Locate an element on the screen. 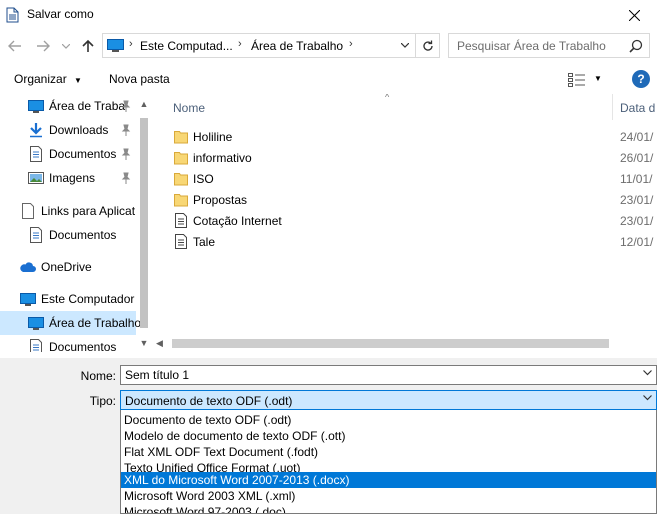 The height and width of the screenshot is (514, 657). file-row: Holiline 24/01/ is located at coordinates (412, 136).